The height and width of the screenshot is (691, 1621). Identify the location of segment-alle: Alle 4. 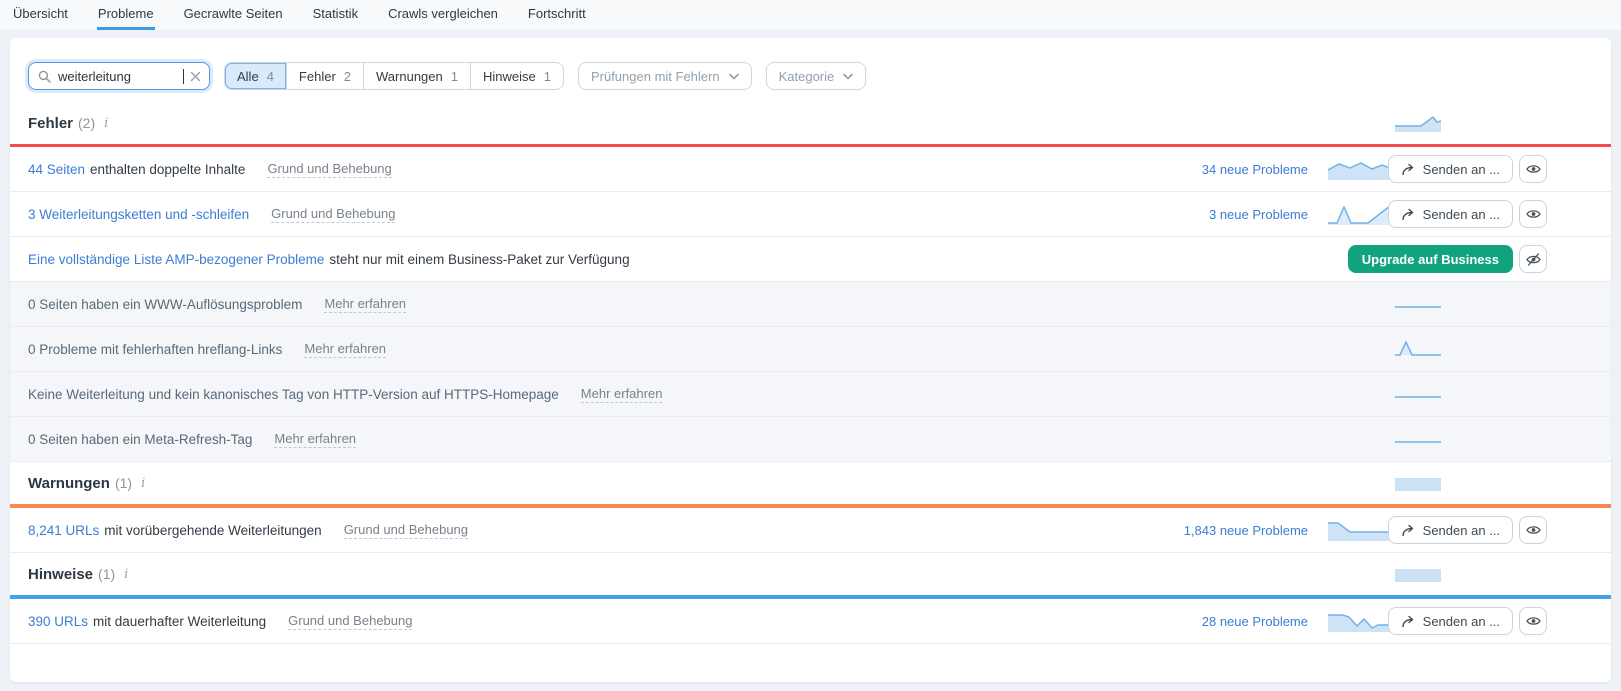
(255, 76).